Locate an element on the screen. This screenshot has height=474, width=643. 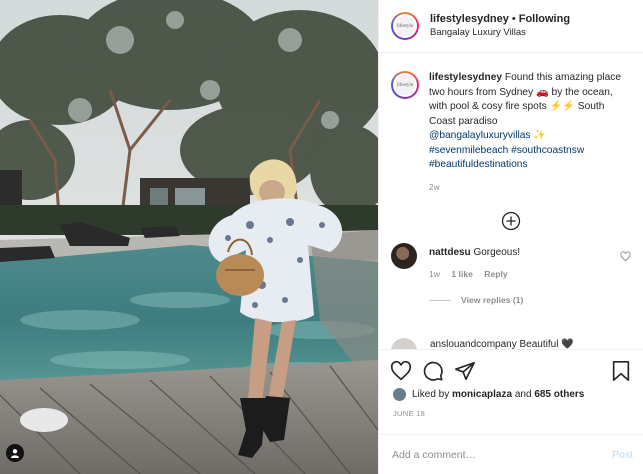
add-comment-bar: Add a comment… Post is located at coordinates (511, 454).